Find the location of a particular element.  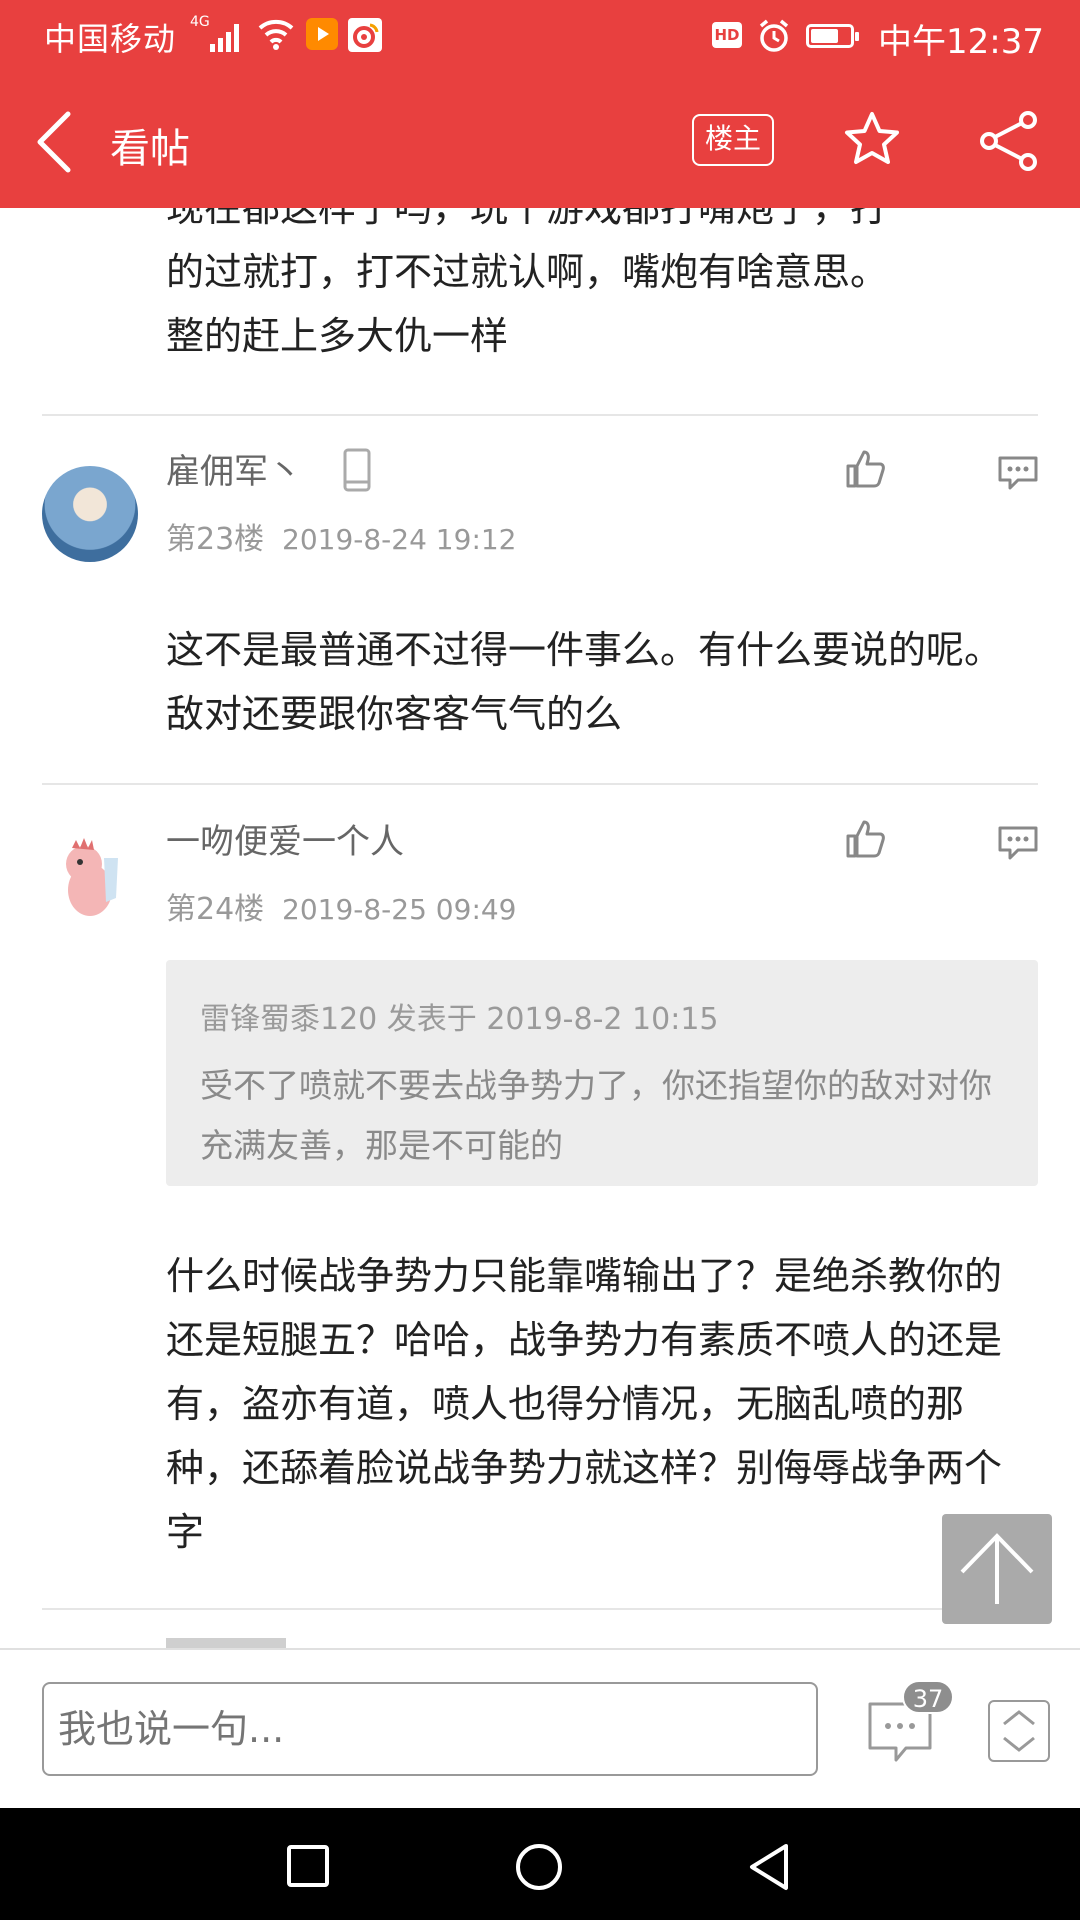

signal-icon is located at coordinates (226, 37).